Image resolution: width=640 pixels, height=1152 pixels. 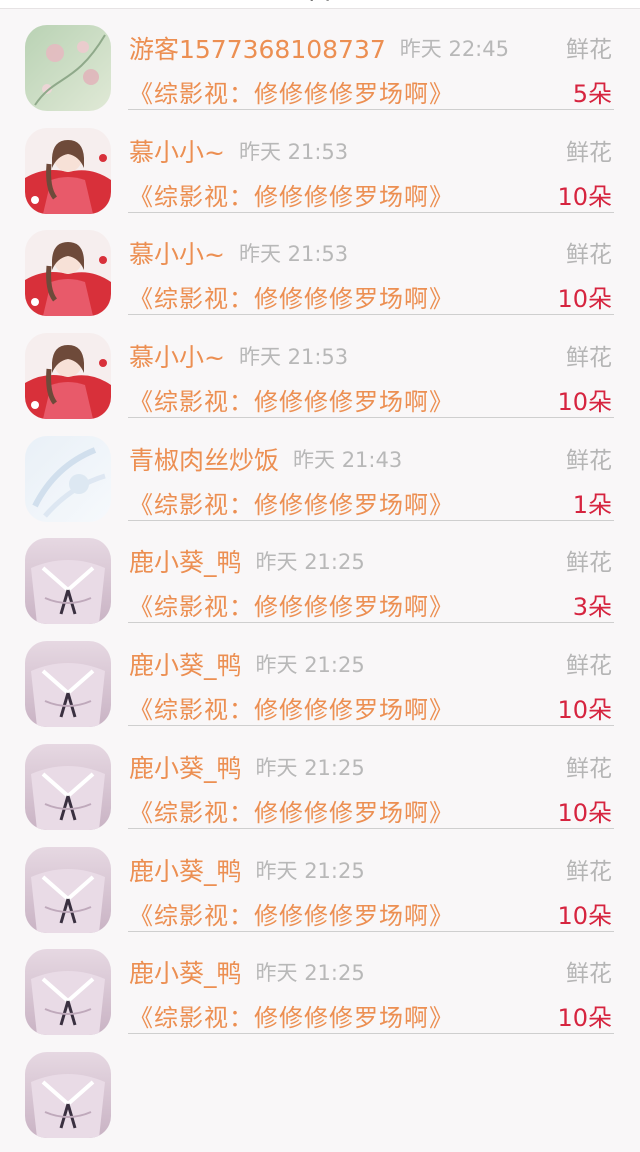 I want to click on item-detail-line: 《综影视：修修修修罗场啊》 1朵, so click(x=370, y=502).